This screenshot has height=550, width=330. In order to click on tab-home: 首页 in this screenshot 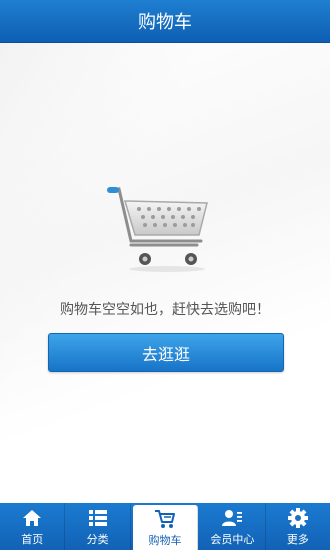, I will do `click(33, 526)`.